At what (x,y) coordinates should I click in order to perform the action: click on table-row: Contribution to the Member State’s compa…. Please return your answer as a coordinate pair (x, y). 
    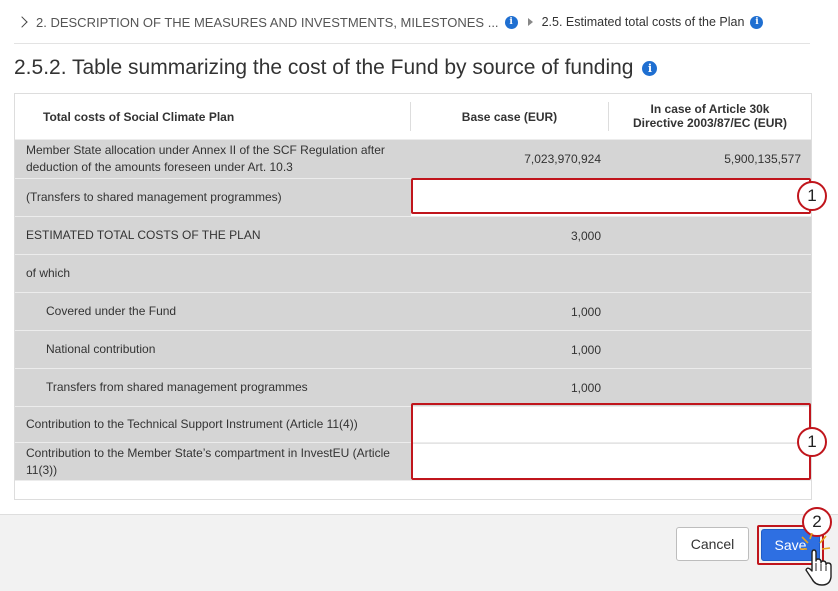
    Looking at the image, I should click on (413, 461).